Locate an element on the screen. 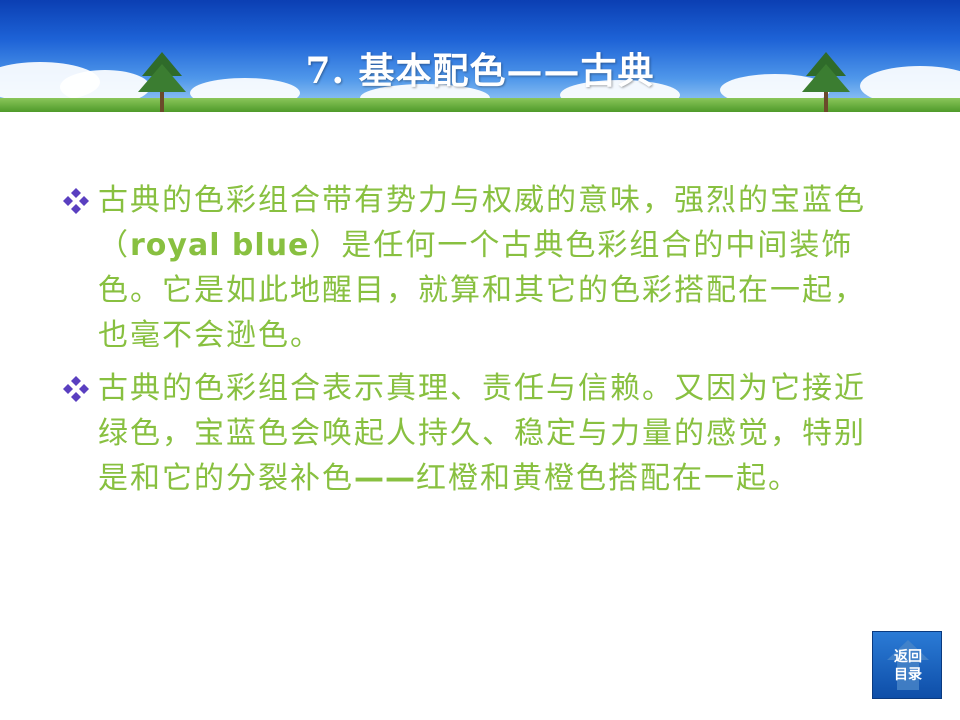 This screenshot has width=960, height=720. return-to-toc-button: 返回 目录 is located at coordinates (907, 665).